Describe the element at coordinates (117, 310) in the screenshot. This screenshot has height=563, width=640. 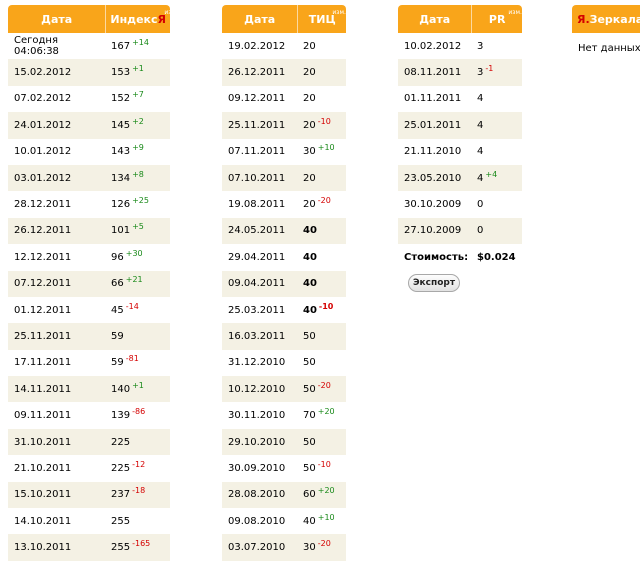
I see `row-value: 45` at that location.